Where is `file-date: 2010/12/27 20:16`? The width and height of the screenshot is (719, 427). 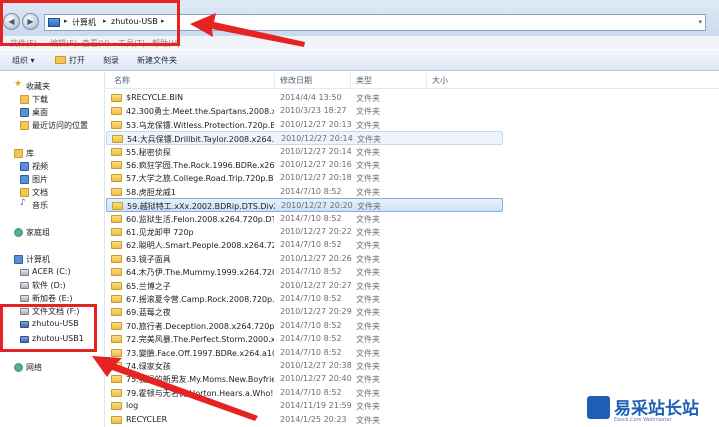
file-date: 2010/12/27 20:16 is located at coordinates (316, 164).